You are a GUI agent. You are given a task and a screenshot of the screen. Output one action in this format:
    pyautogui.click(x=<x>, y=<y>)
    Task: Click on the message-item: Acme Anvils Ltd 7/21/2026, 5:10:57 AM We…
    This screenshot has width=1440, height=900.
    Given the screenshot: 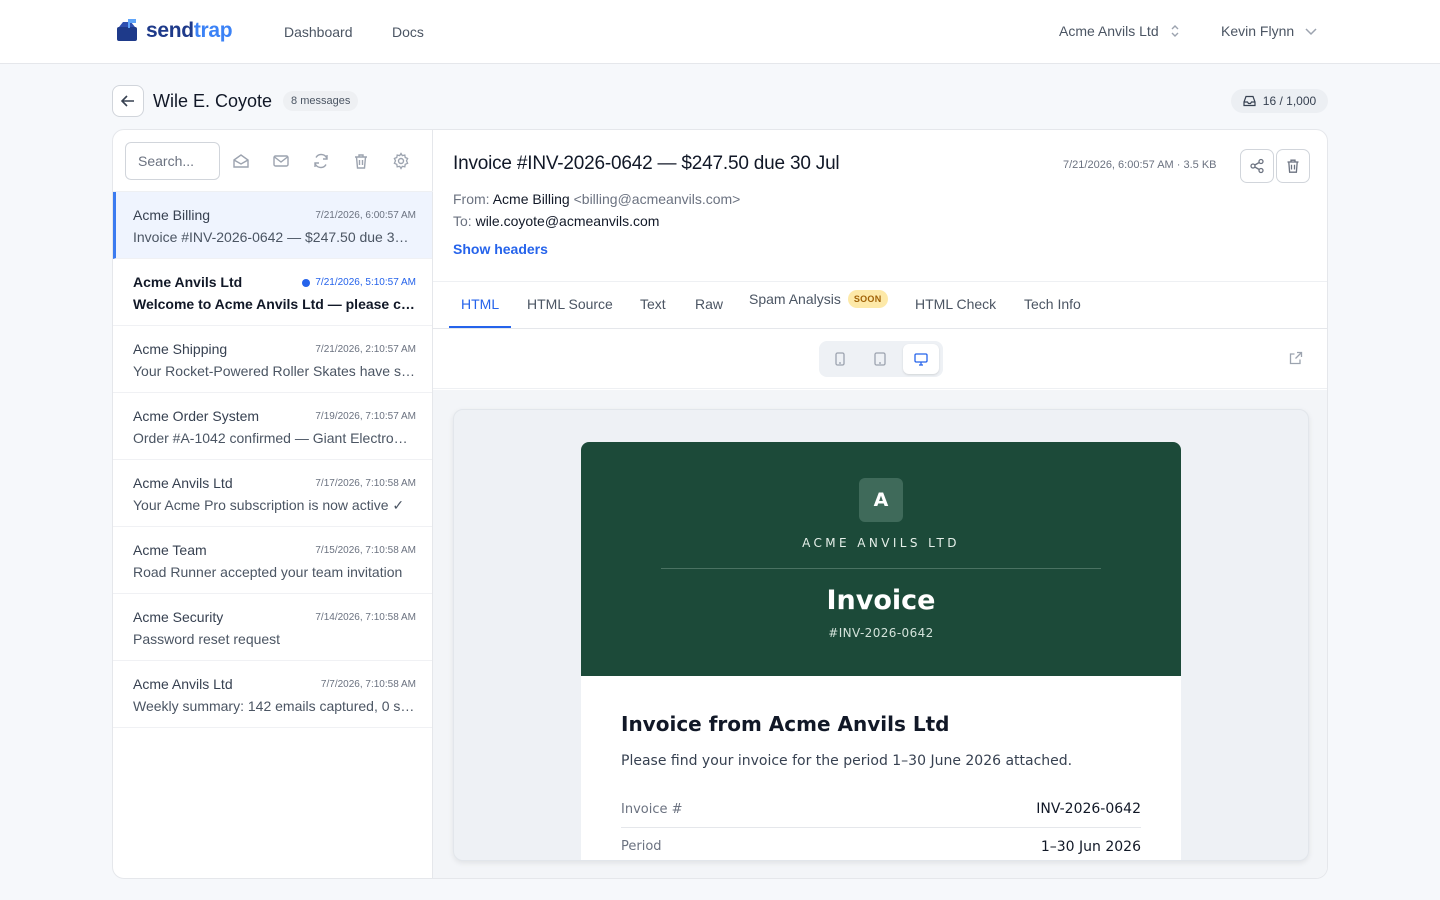 What is the action you would take?
    pyautogui.click(x=272, y=292)
    